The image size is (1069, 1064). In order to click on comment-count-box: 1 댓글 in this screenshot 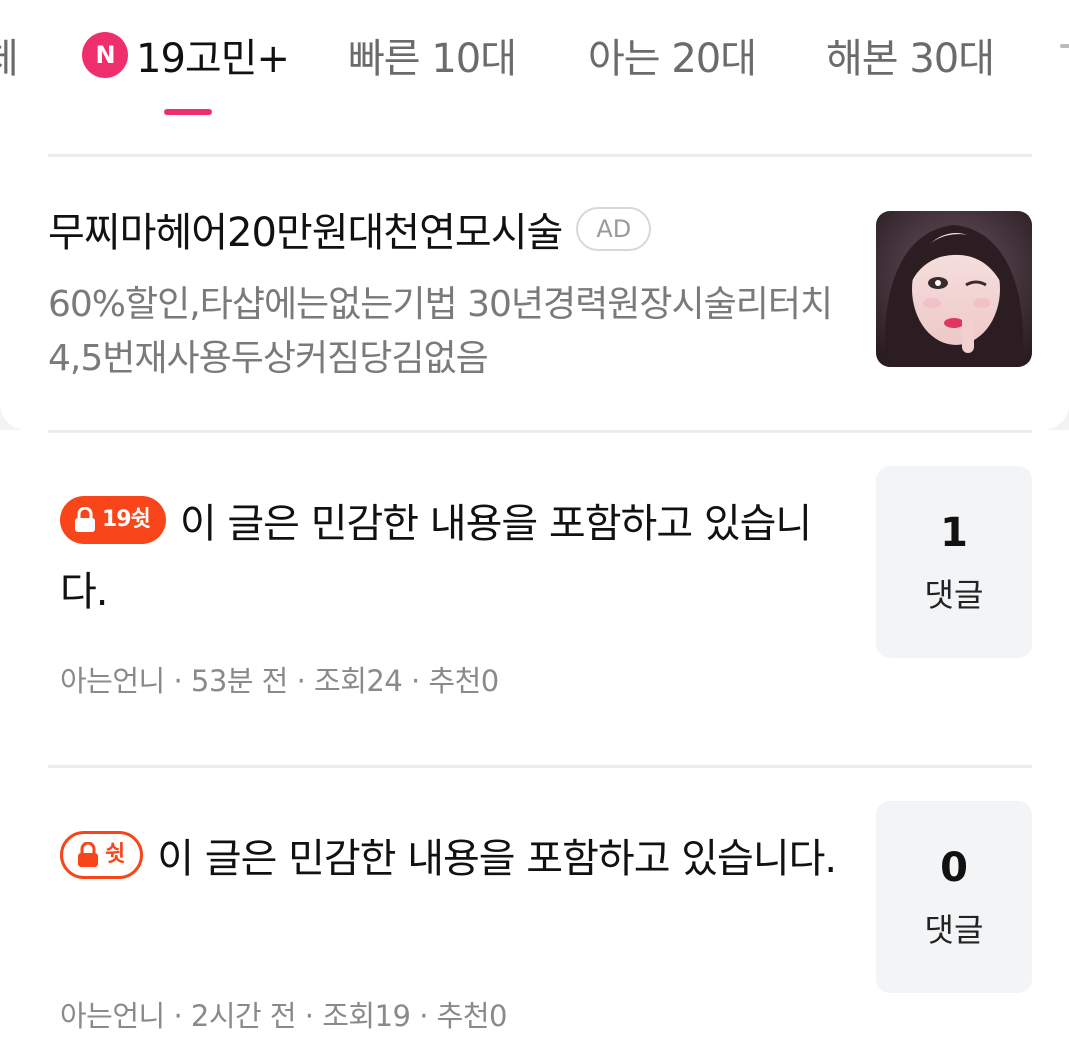, I will do `click(954, 562)`.